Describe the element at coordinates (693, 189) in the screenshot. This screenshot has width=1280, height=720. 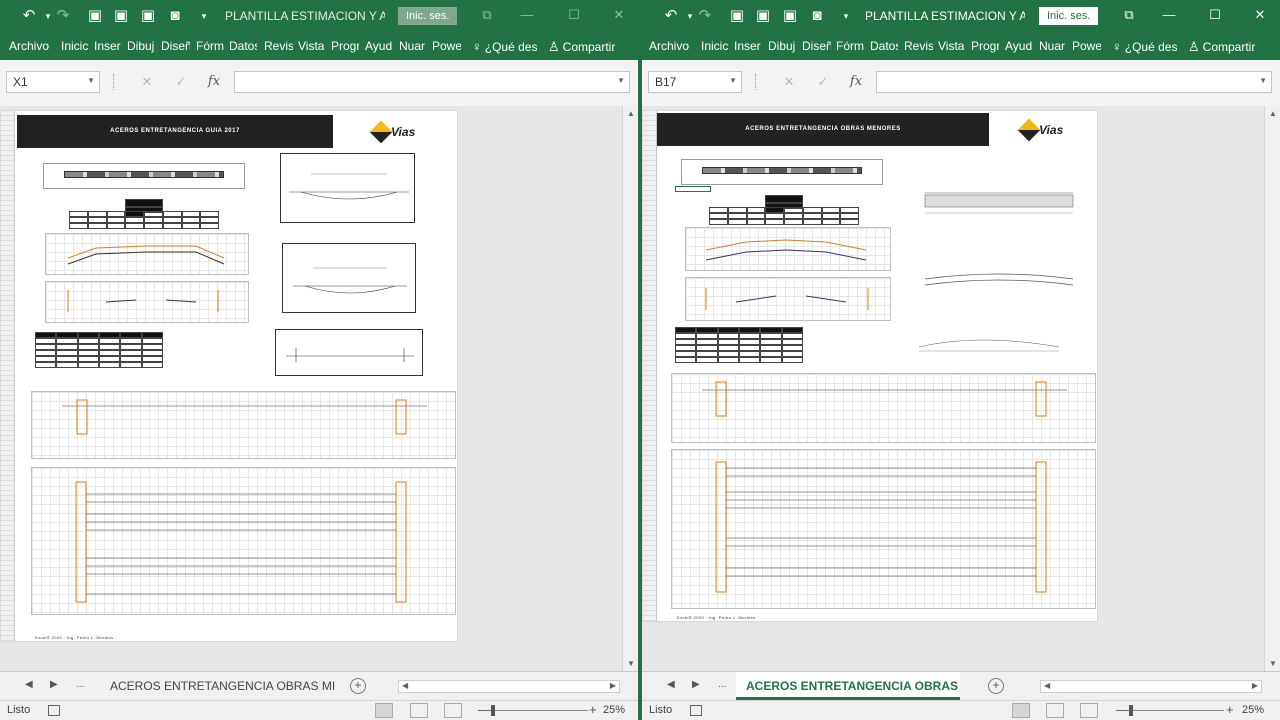
I see `selected-cell-b17` at that location.